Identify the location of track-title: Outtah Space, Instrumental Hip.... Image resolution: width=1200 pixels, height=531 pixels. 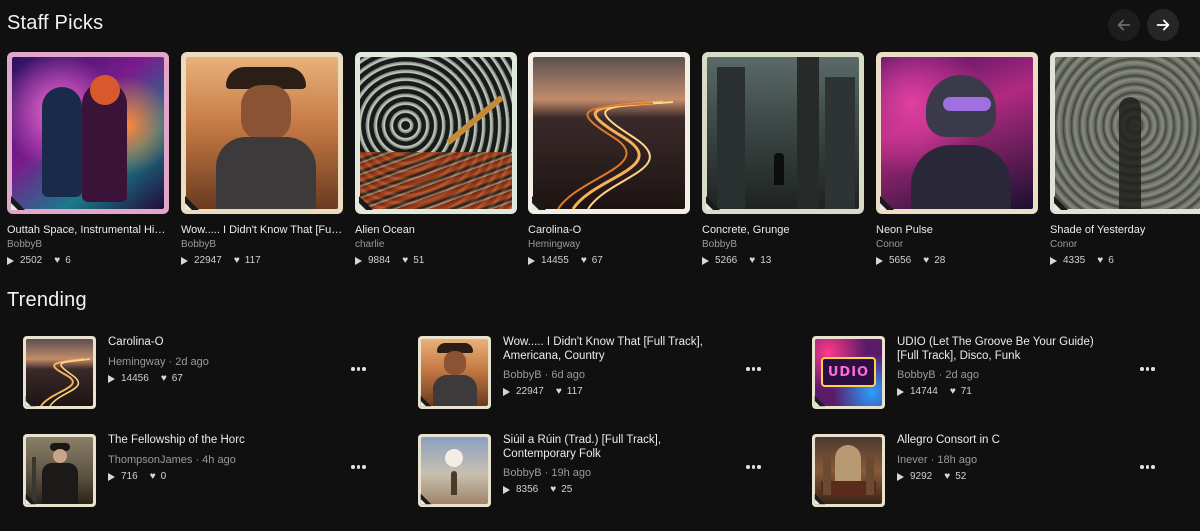
(88, 230).